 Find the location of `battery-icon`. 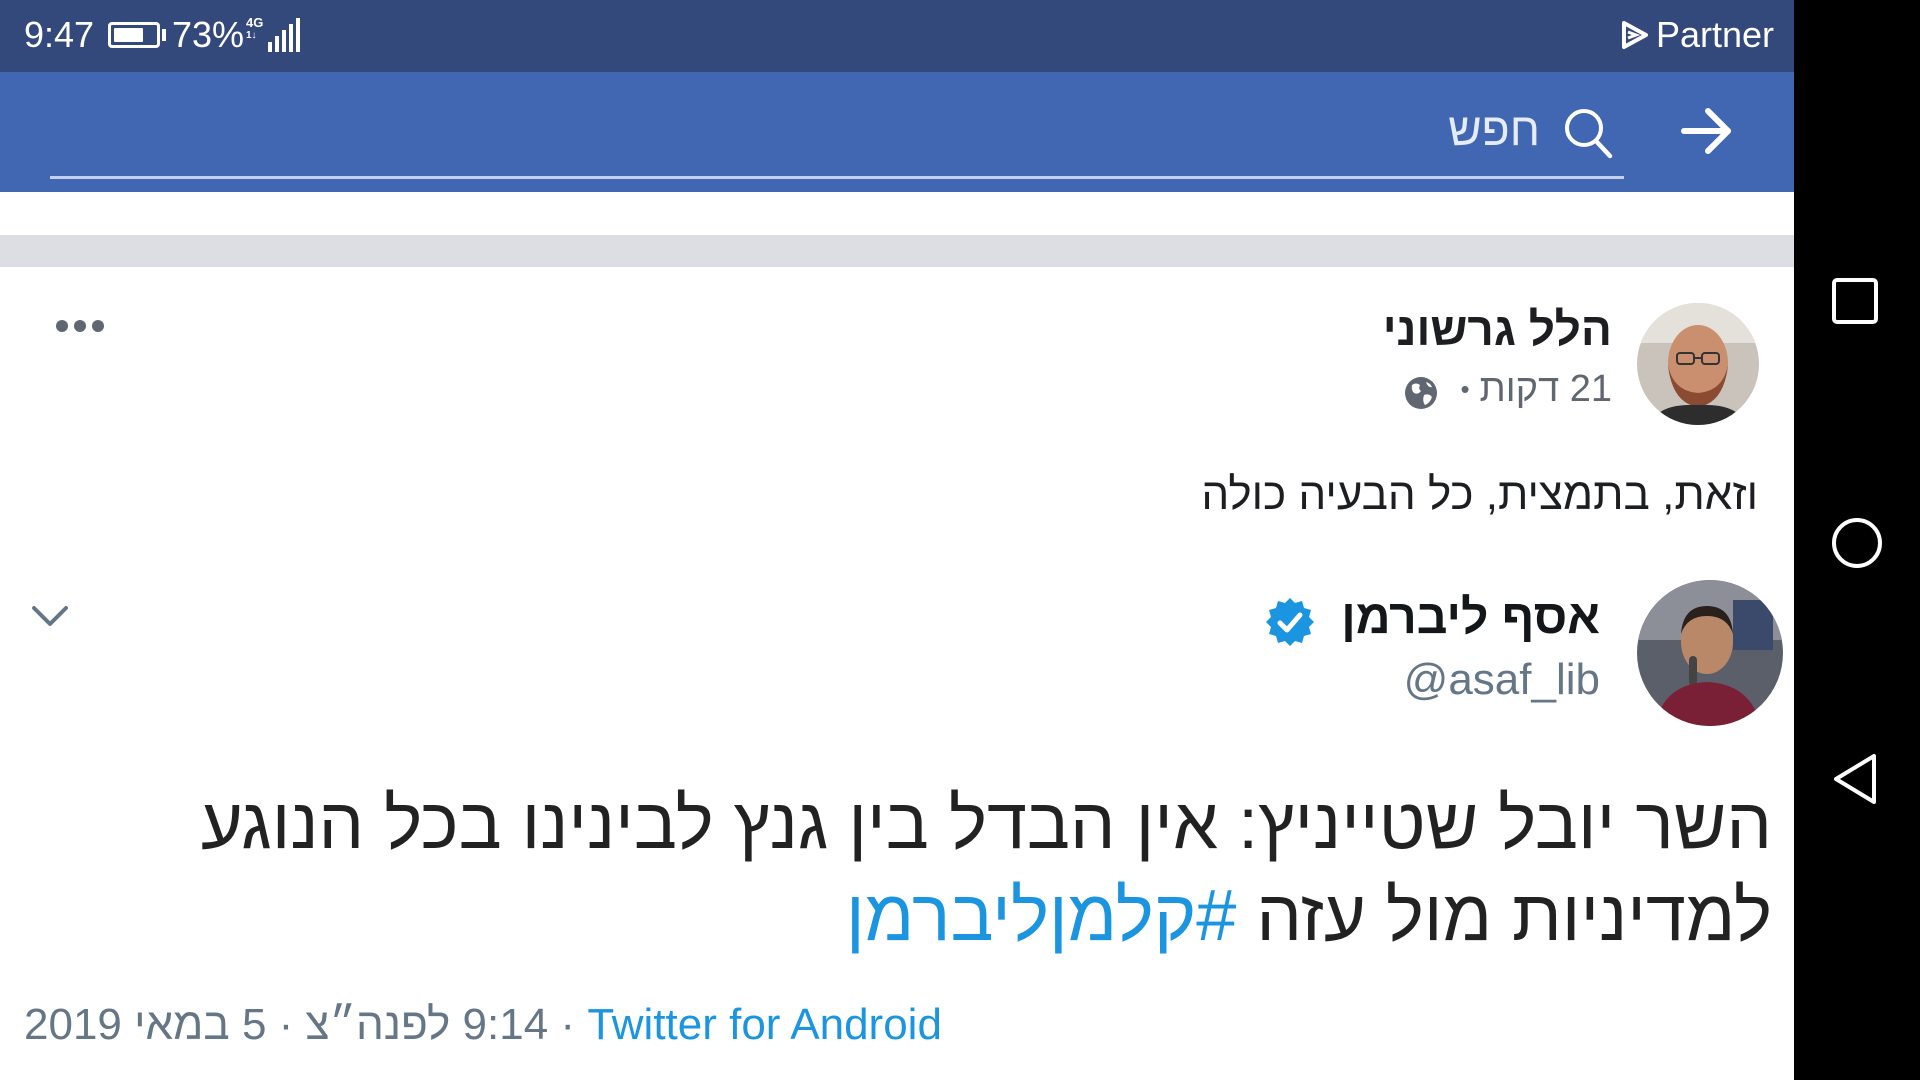

battery-icon is located at coordinates (134, 35).